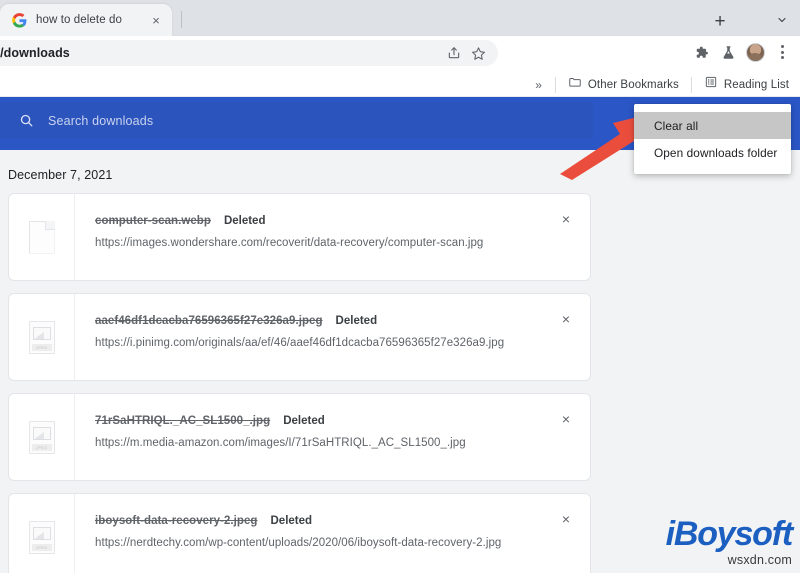  Describe the element at coordinates (400, 83) in the screenshot. I see `bookmarks-bar: » Other Bookmarks Reading List` at that location.